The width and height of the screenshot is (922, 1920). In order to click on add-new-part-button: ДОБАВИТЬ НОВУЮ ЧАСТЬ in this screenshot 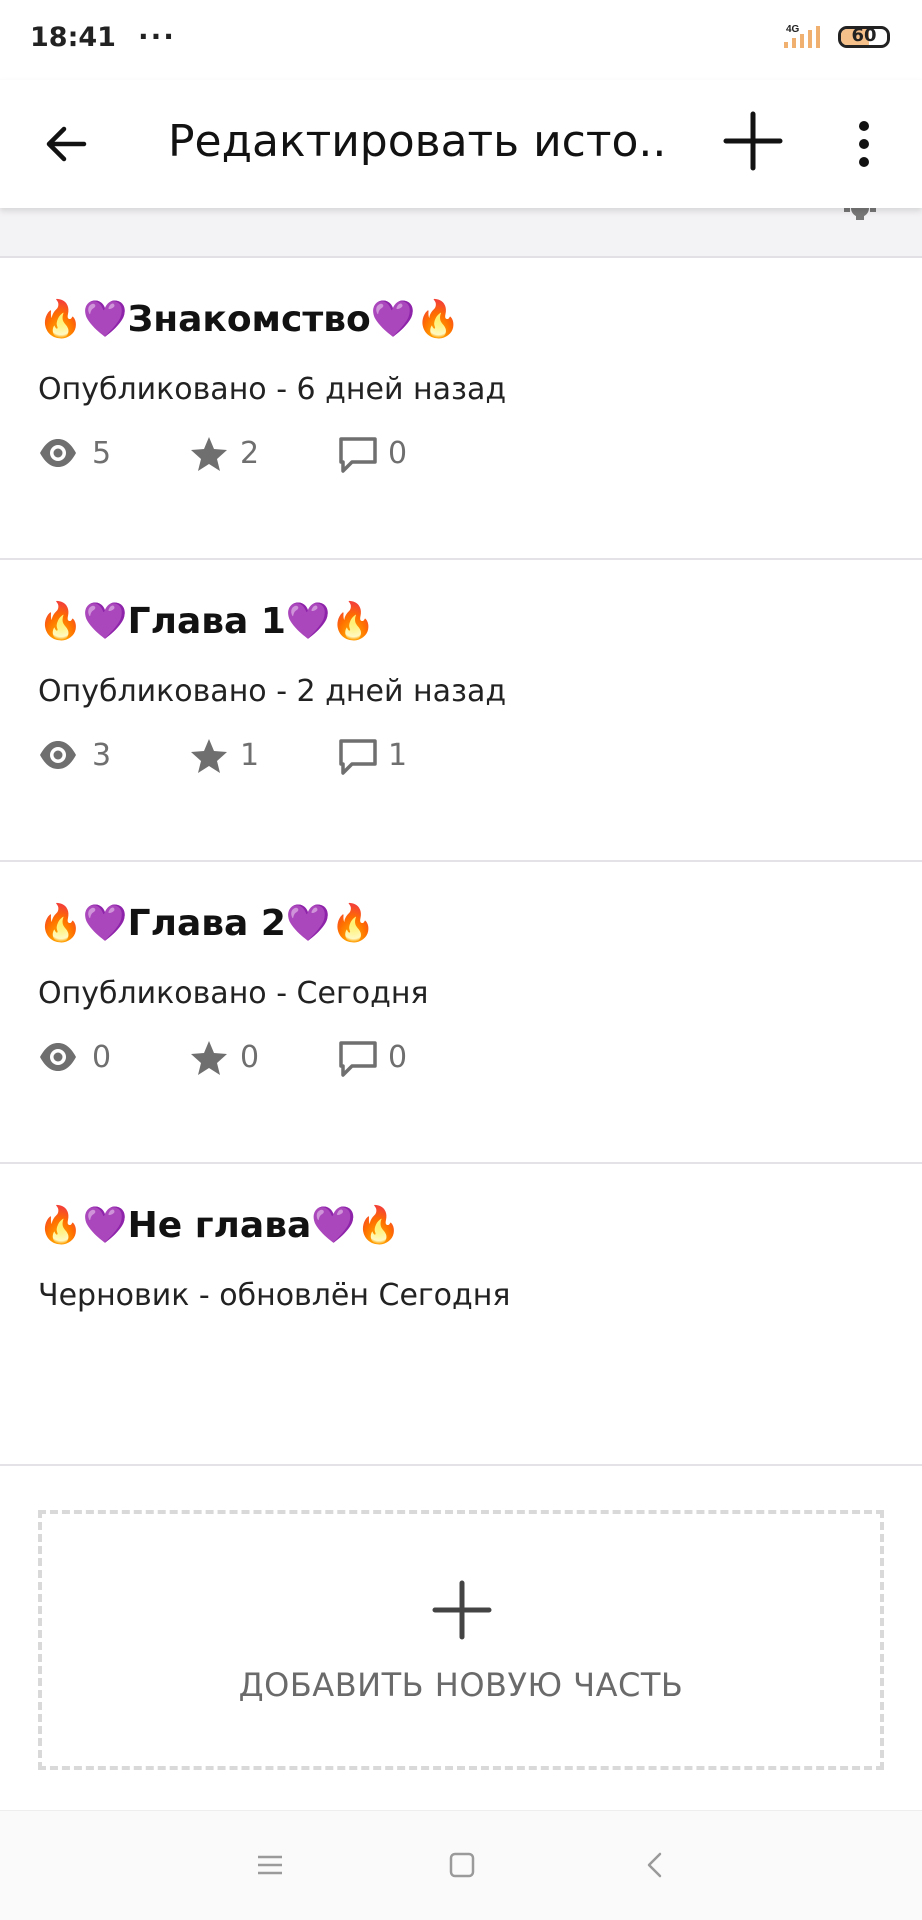, I will do `click(461, 1640)`.